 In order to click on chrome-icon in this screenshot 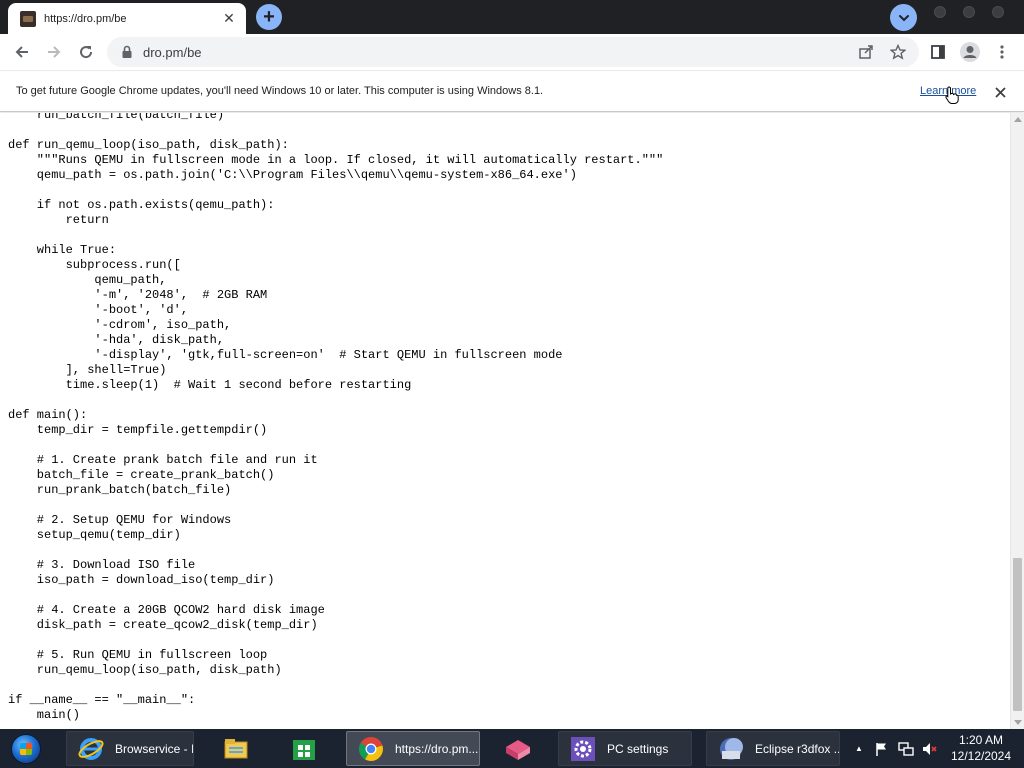, I will do `click(371, 749)`.